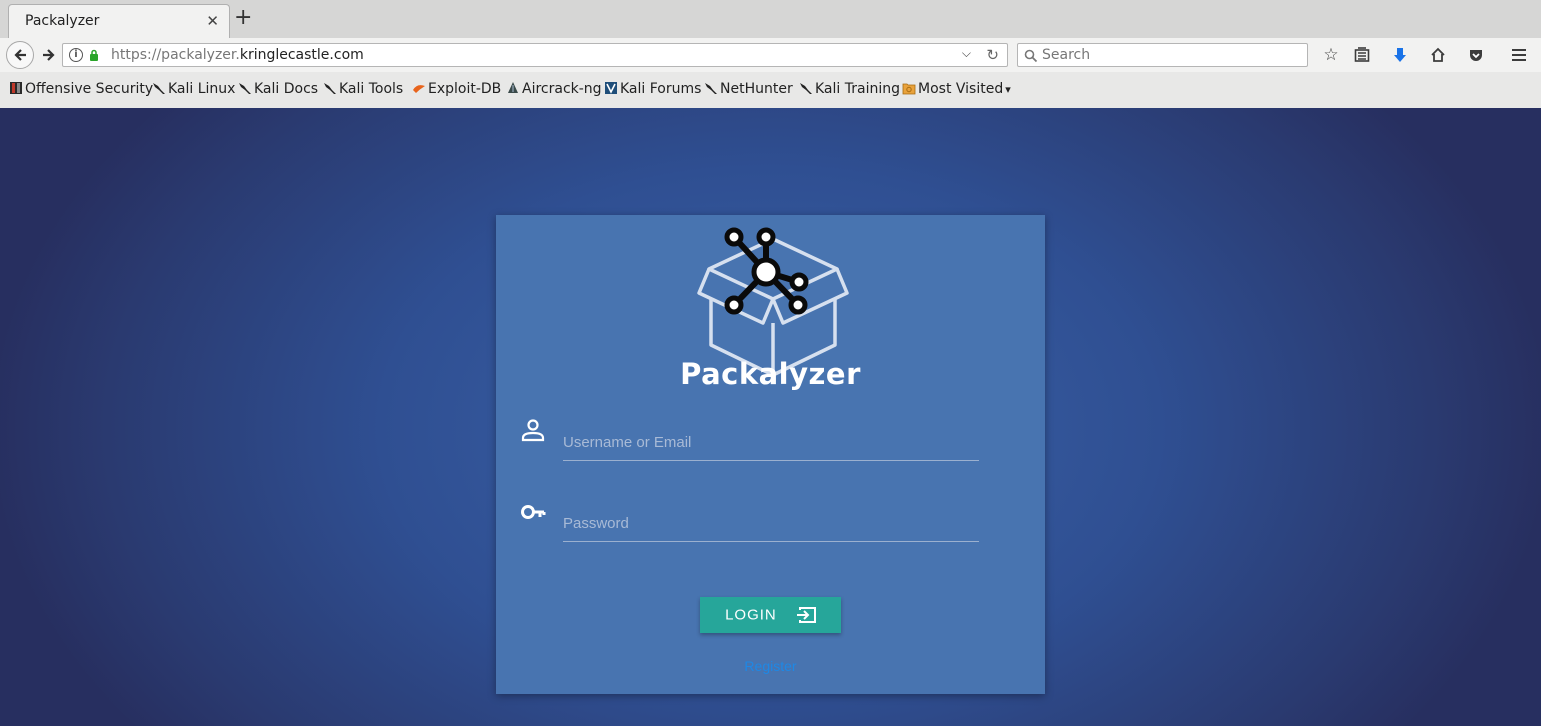 The image size is (1541, 726). I want to click on offsec-icon, so click(16, 88).